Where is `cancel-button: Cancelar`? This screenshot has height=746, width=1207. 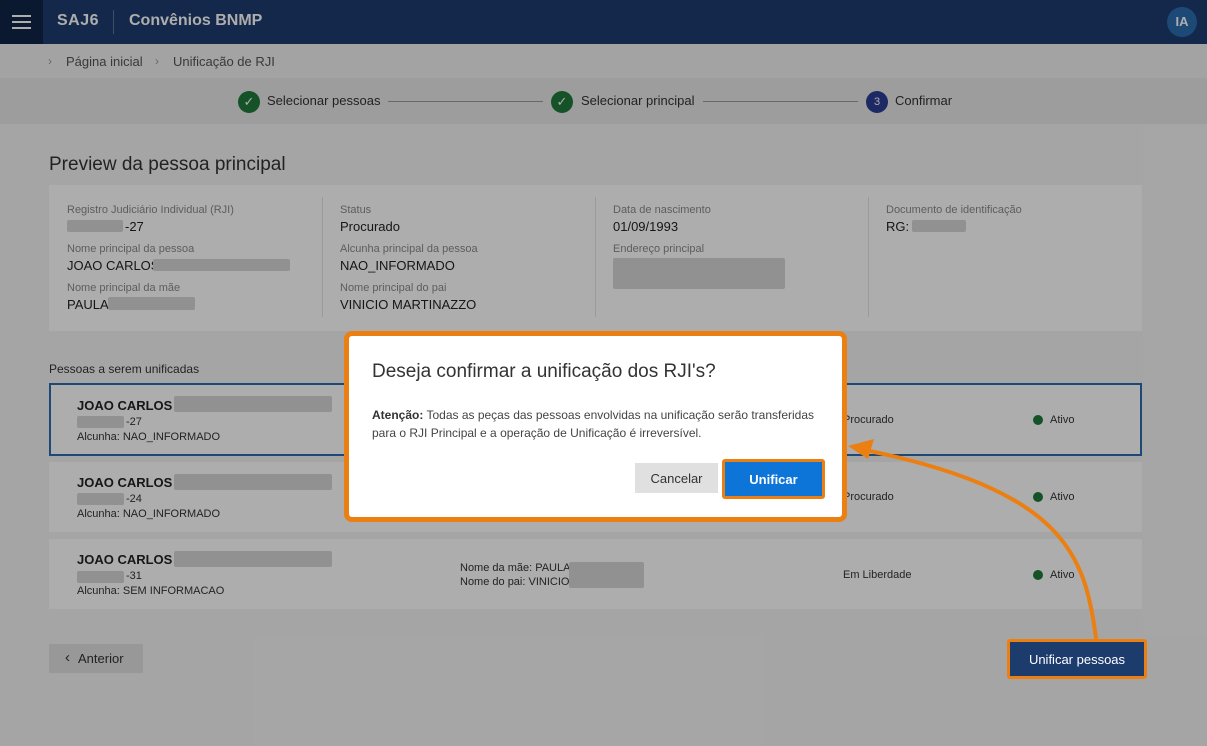 cancel-button: Cancelar is located at coordinates (676, 478).